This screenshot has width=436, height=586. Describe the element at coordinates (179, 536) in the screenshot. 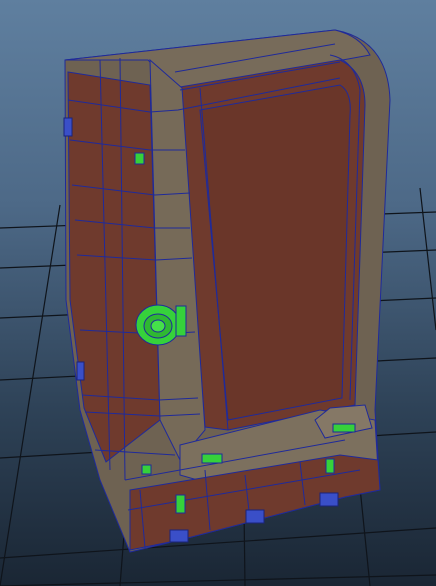

I see `foot-vent-left` at that location.